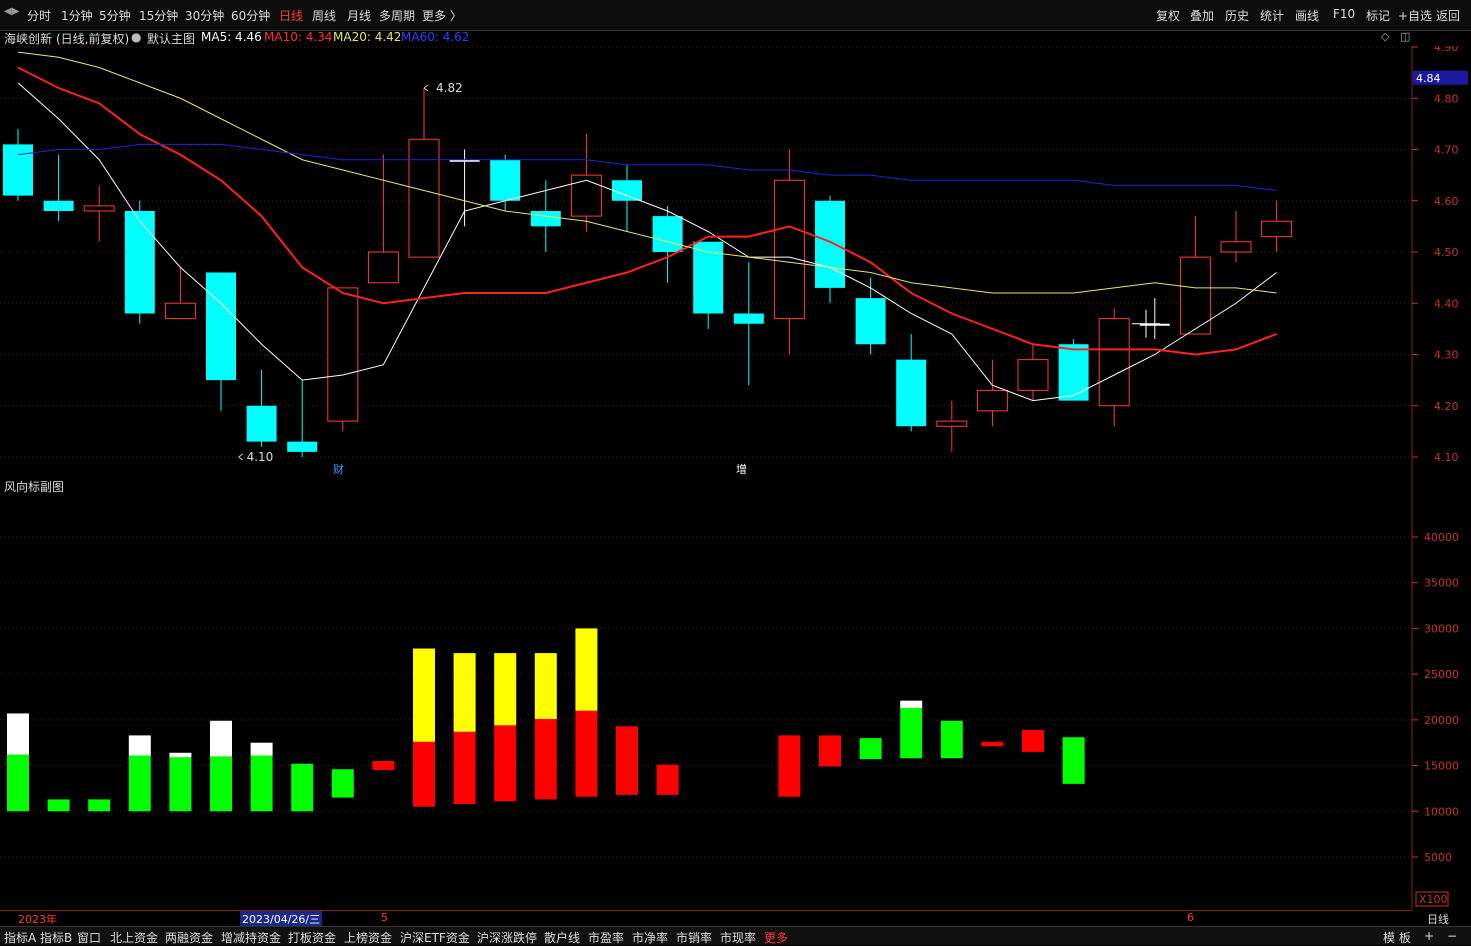  Describe the element at coordinates (39, 15) in the screenshot. I see `period-tab-0: 分时` at that location.